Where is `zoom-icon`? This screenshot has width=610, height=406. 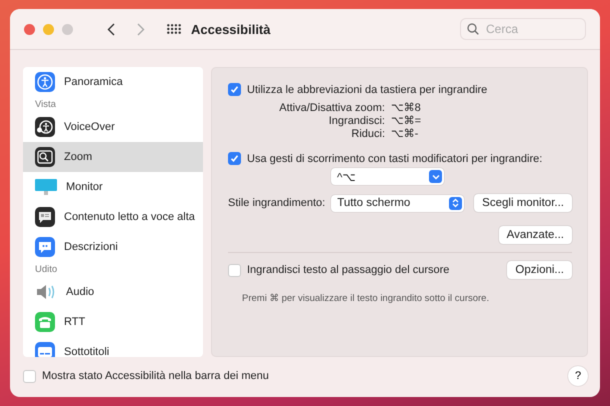 zoom-icon is located at coordinates (45, 157).